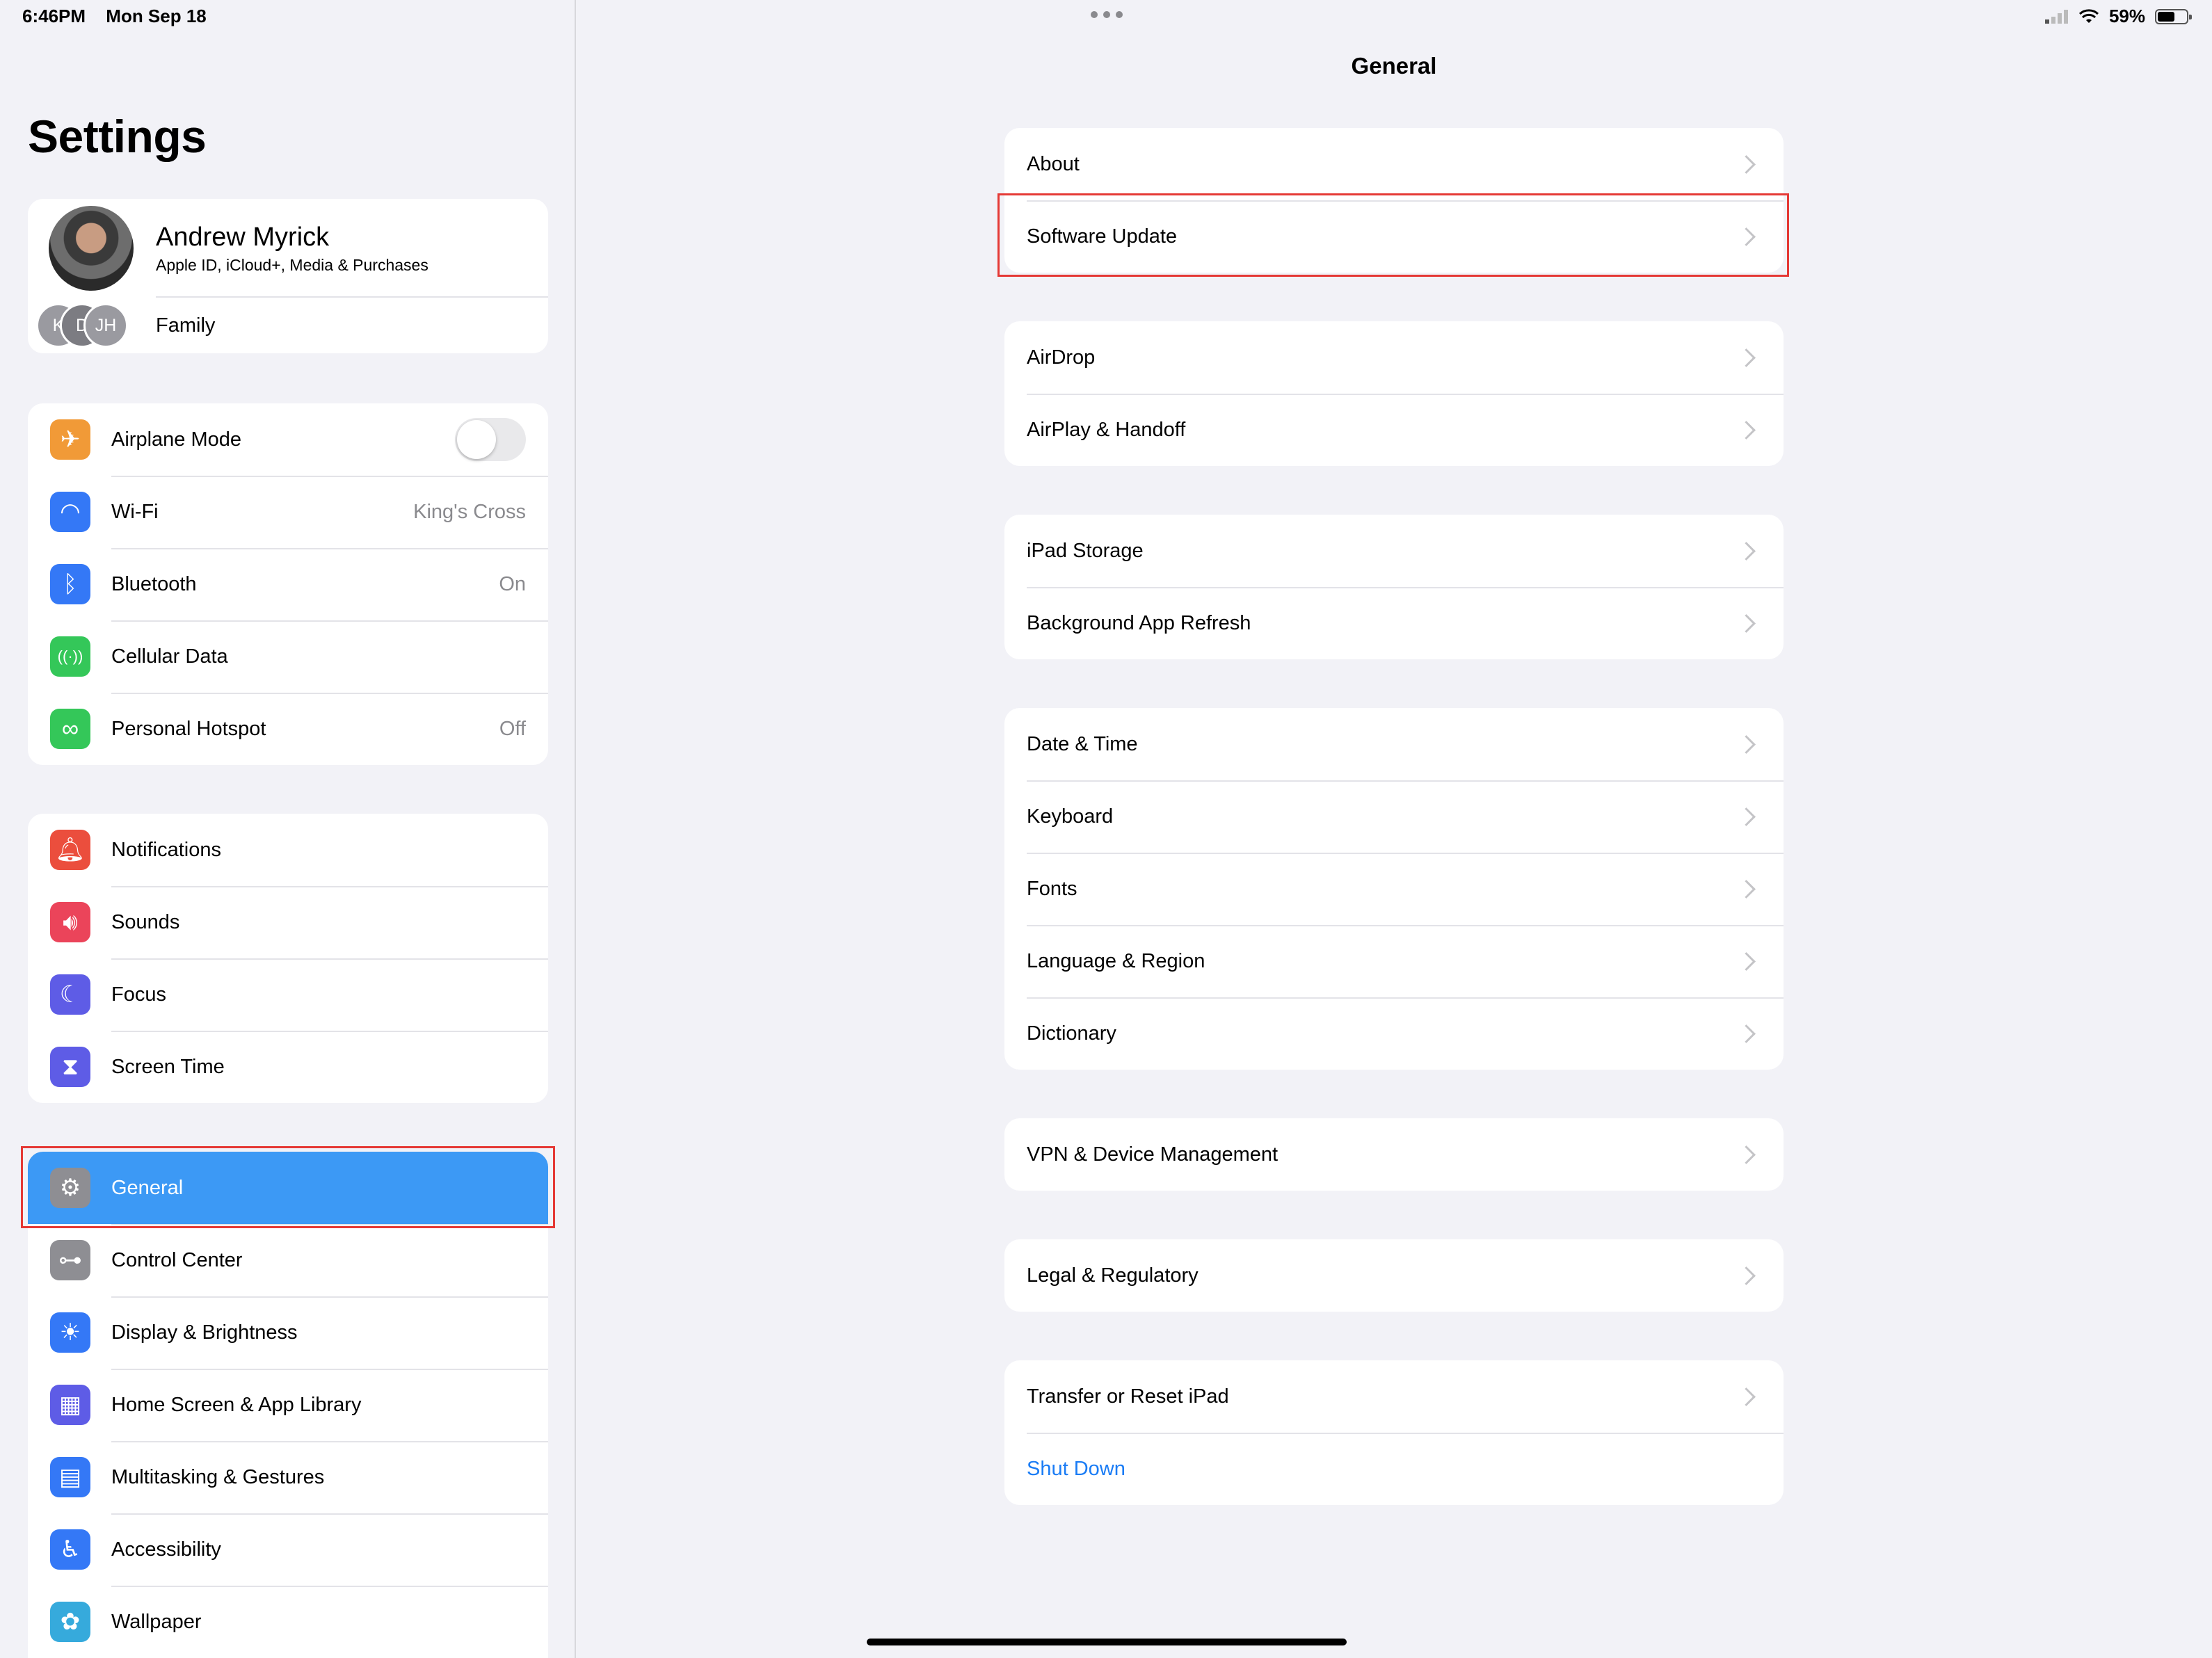 This screenshot has width=2212, height=1658. Describe the element at coordinates (1085, 550) in the screenshot. I see `row-label: iPad Storage` at that location.